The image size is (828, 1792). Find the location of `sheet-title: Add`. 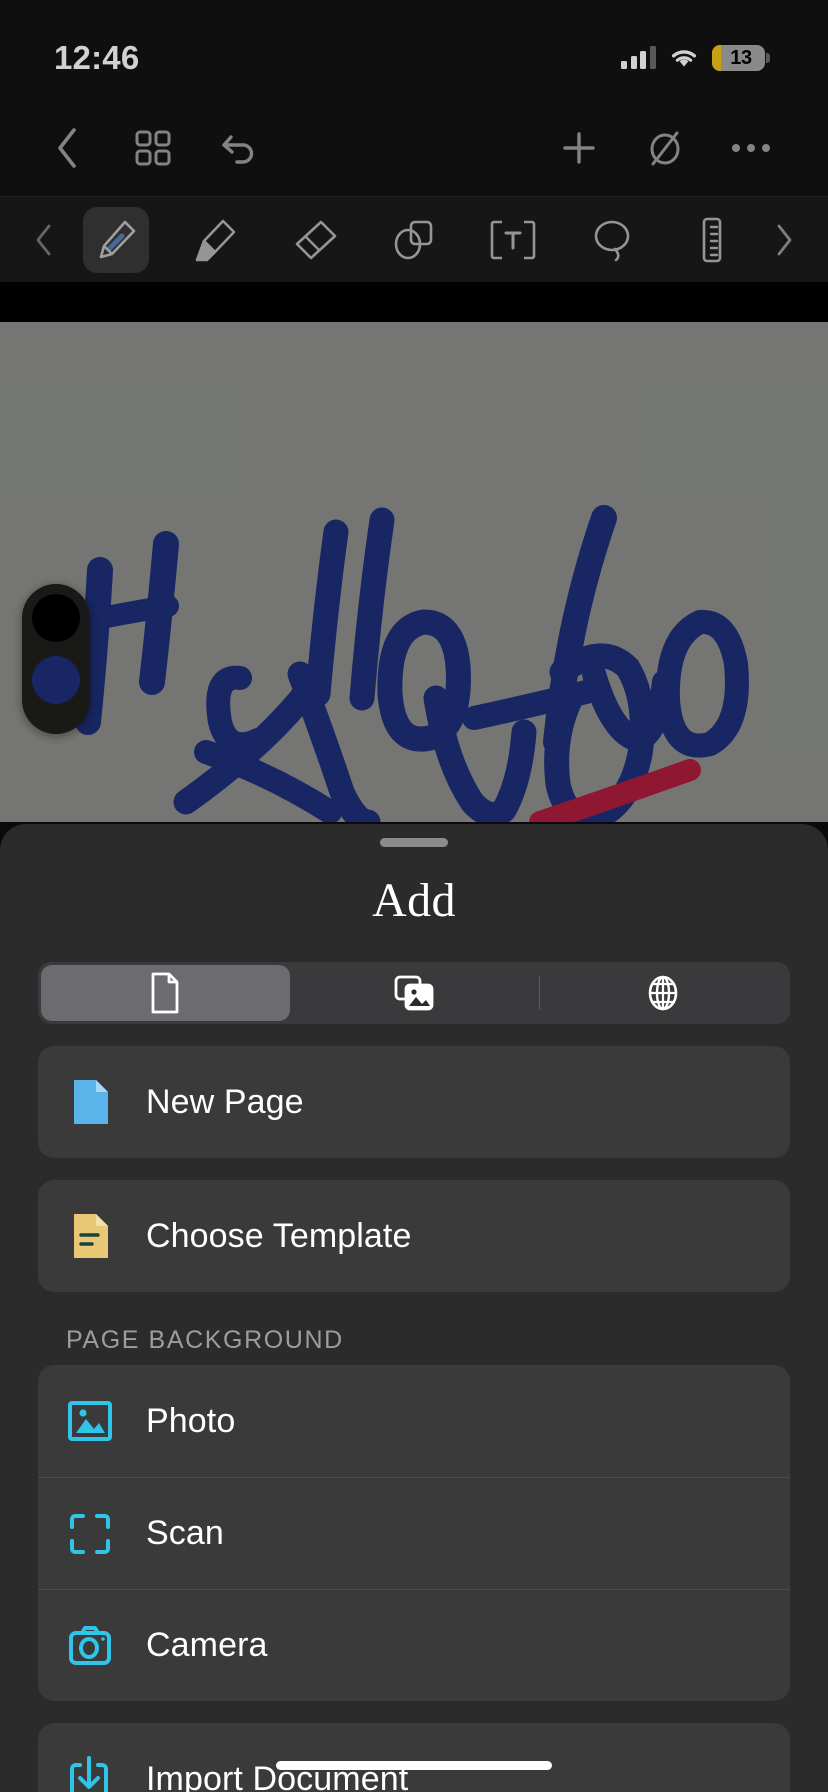

sheet-title: Add is located at coordinates (414, 900).